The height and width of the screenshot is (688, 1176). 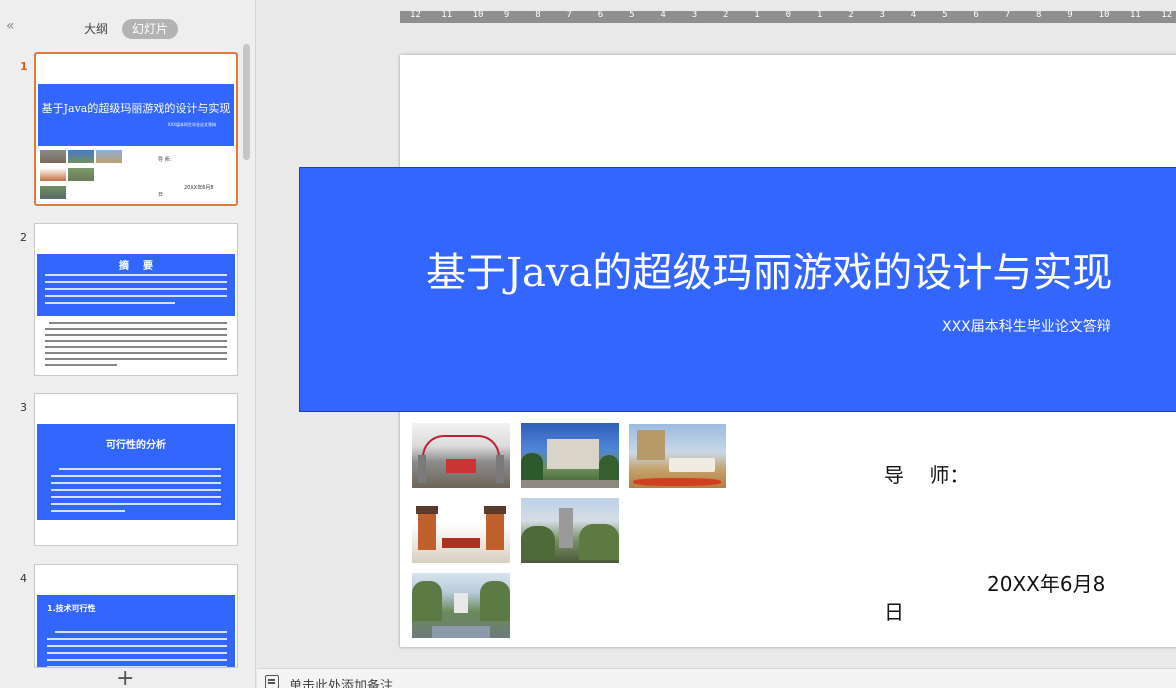 What do you see at coordinates (246, 102) in the screenshot?
I see `thumbnail-scrollbar` at bounding box center [246, 102].